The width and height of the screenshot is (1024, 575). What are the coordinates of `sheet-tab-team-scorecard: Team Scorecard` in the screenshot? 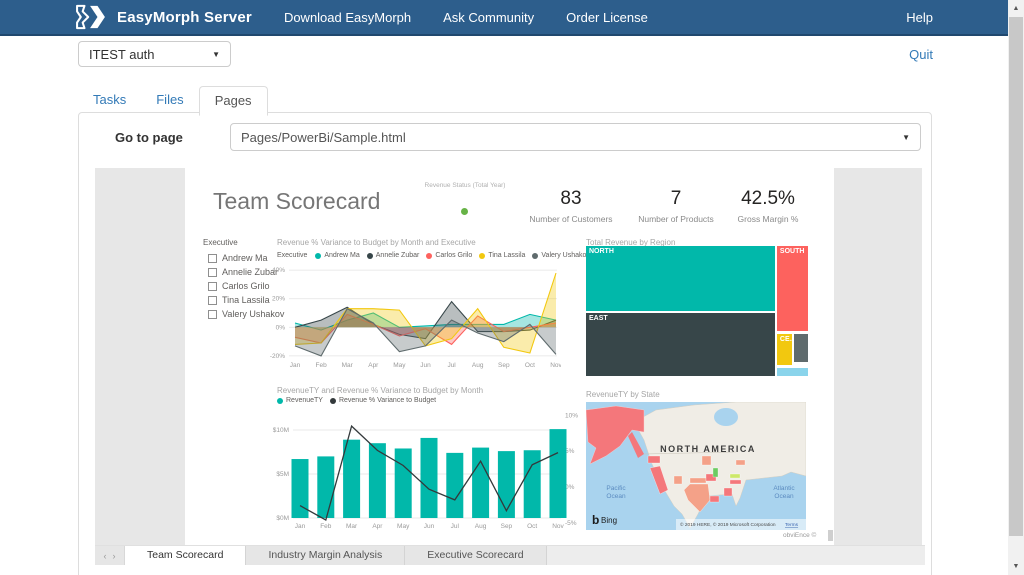 It's located at (186, 555).